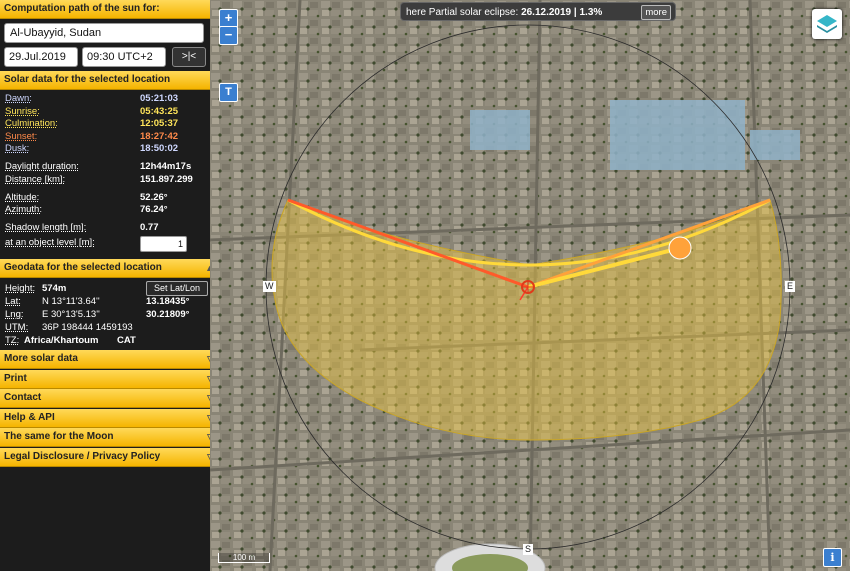  What do you see at coordinates (168, 314) in the screenshot?
I see `lng-decimal: 30.21809°` at bounding box center [168, 314].